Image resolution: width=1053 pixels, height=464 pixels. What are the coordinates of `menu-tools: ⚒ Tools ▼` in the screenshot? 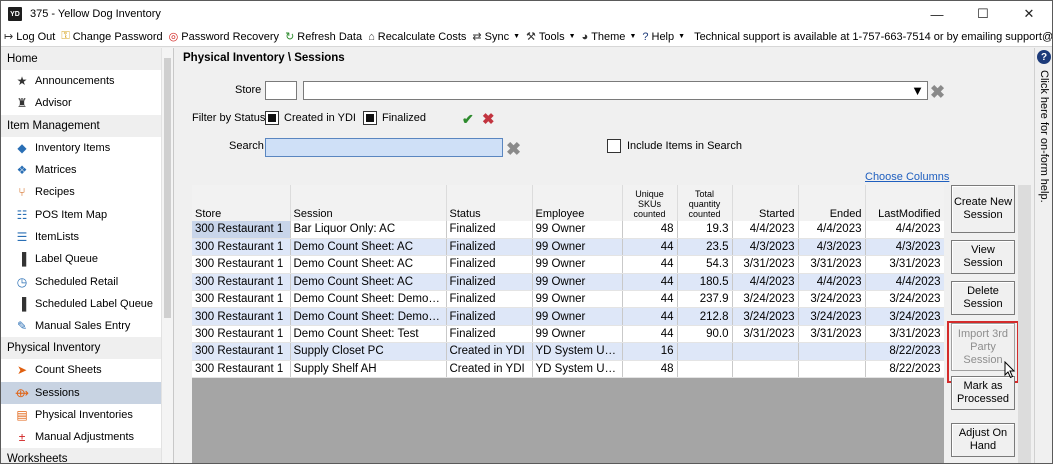 It's located at (551, 37).